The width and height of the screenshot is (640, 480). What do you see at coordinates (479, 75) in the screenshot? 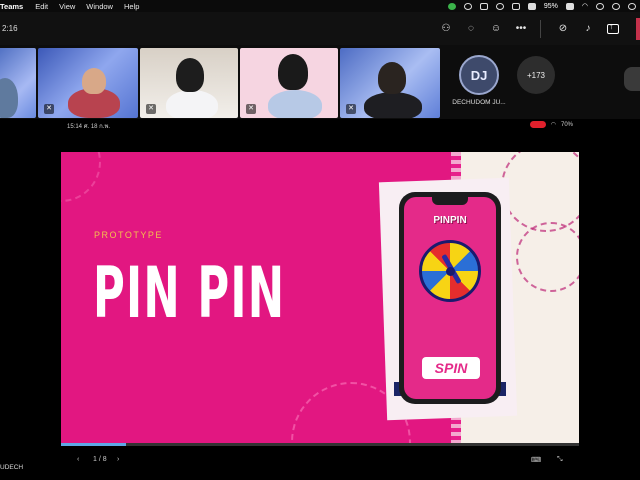
I see `avatar: DJ` at bounding box center [479, 75].